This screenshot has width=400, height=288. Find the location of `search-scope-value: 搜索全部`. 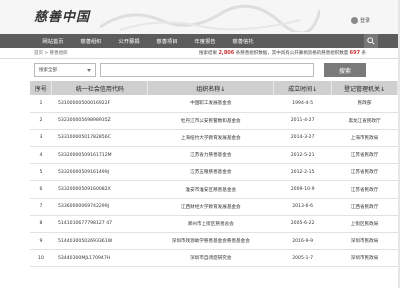

search-scope-value: 搜索全部 is located at coordinates (48, 70).